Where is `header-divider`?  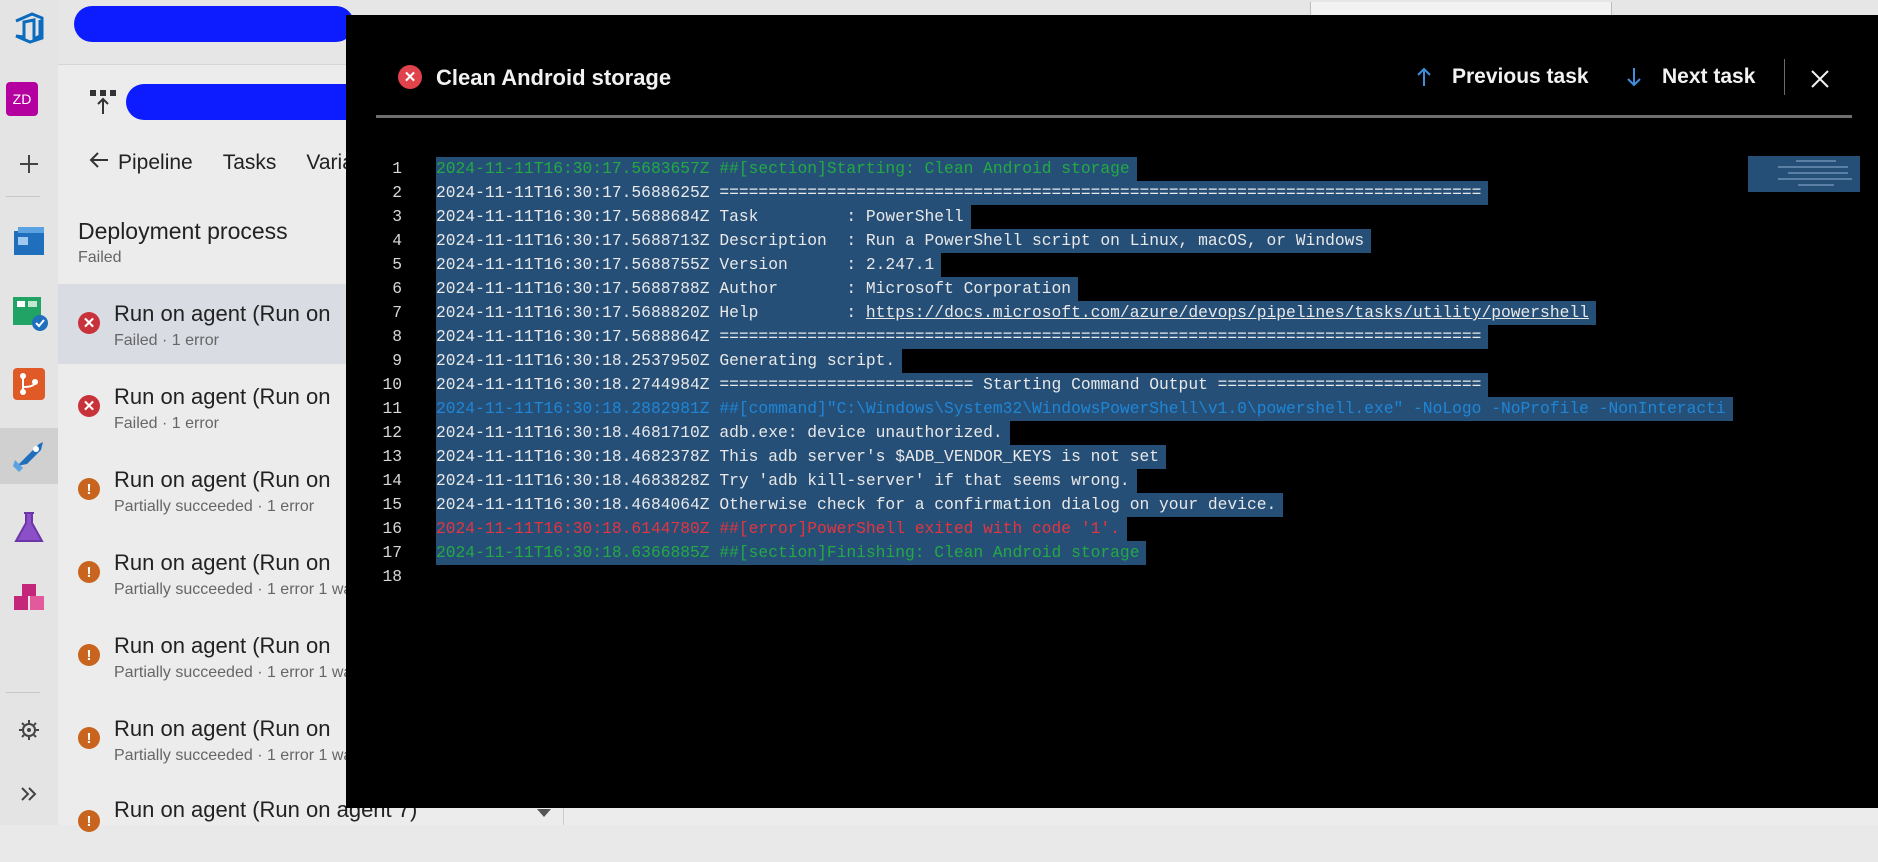 header-divider is located at coordinates (1784, 77).